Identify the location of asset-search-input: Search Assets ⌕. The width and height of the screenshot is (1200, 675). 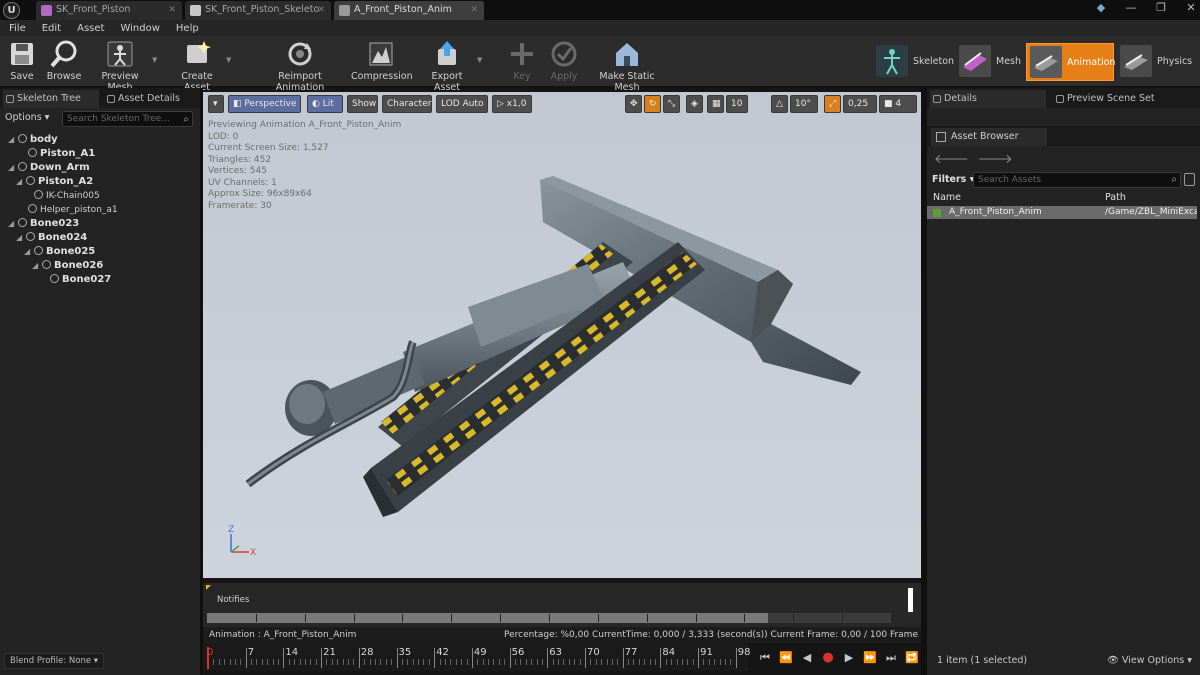
(1077, 180).